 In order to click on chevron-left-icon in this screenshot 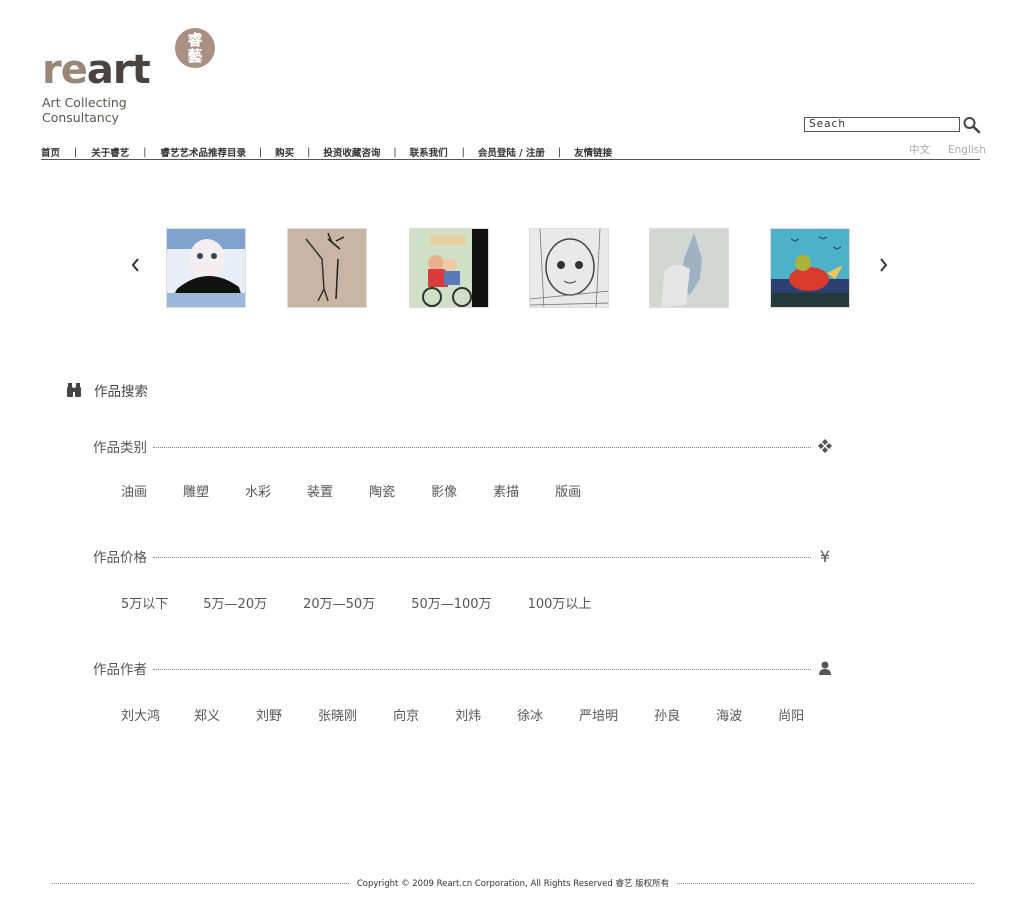, I will do `click(135, 265)`.